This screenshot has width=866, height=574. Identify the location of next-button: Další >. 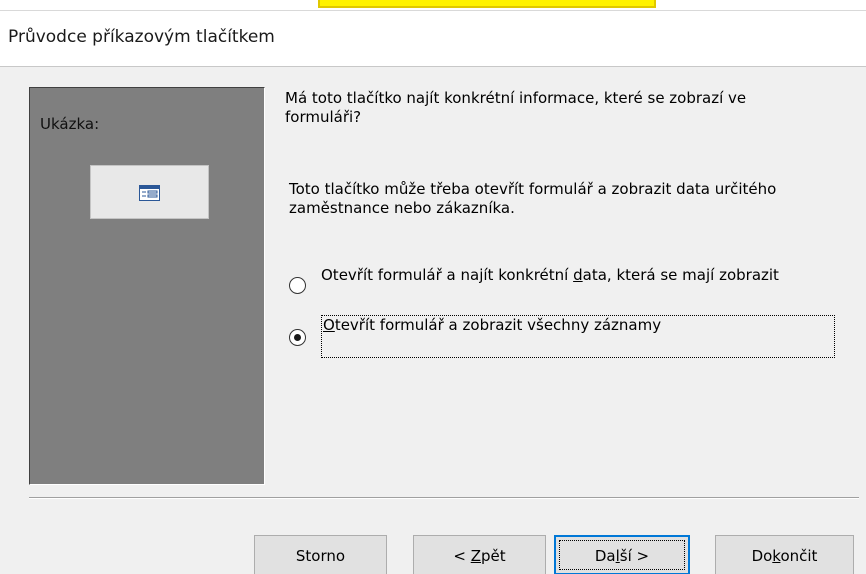
(622, 554).